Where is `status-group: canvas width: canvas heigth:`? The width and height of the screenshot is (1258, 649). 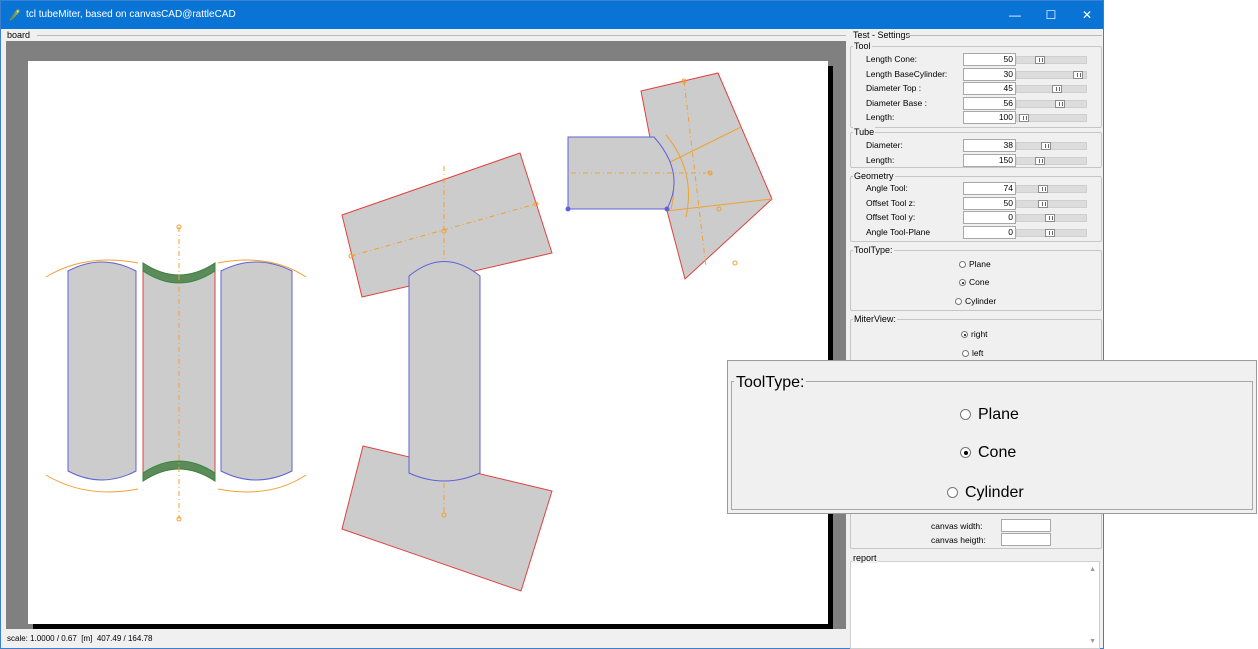
status-group: canvas width: canvas heigth: is located at coordinates (976, 531).